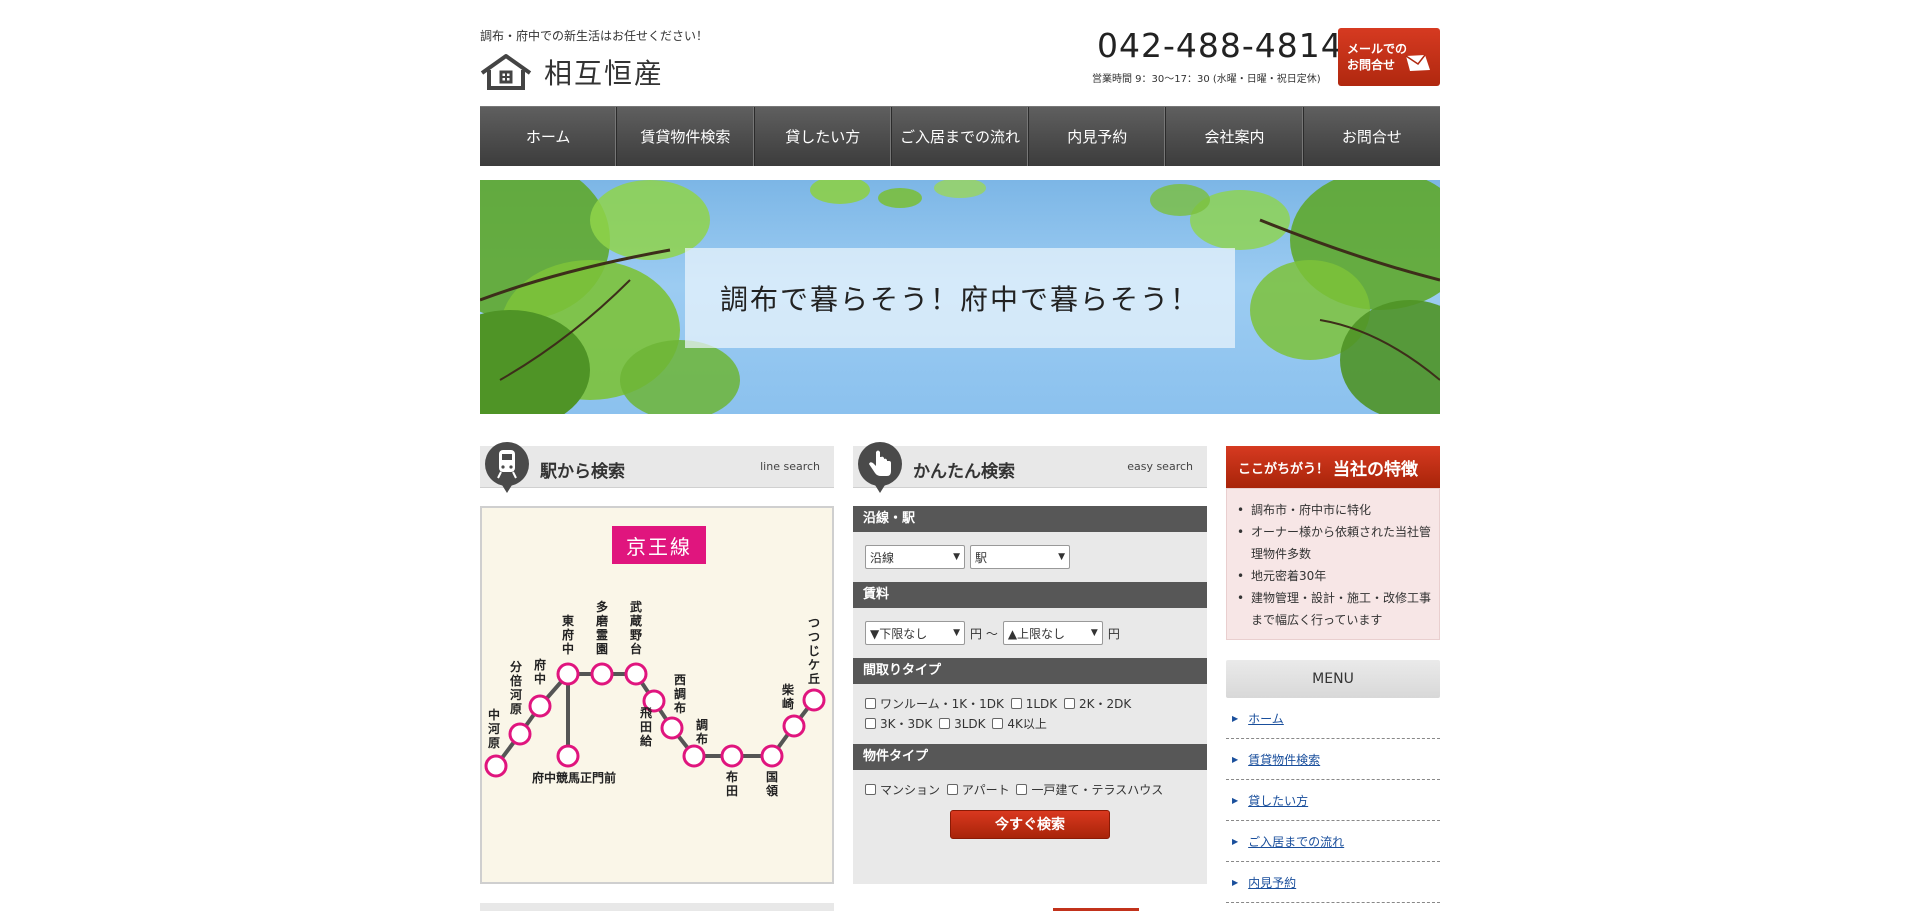 The width and height of the screenshot is (1920, 911). Describe the element at coordinates (915, 557) in the screenshot. I see `line-select: 沿線 ▼` at that location.